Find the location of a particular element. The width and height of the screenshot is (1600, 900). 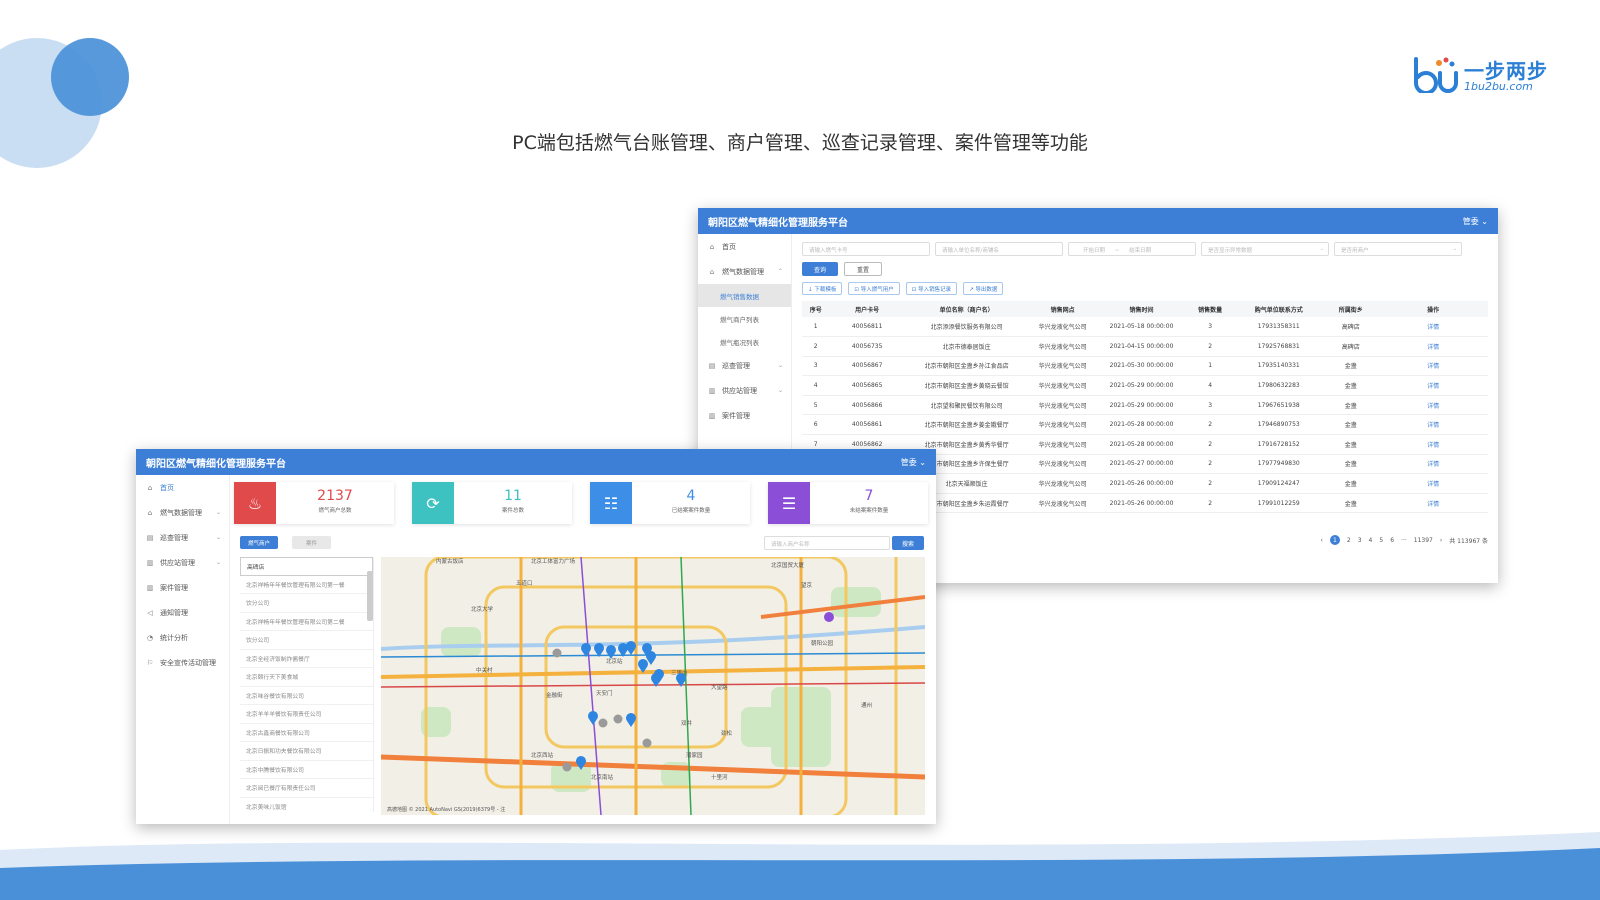

reset-button: 重置 is located at coordinates (863, 269).